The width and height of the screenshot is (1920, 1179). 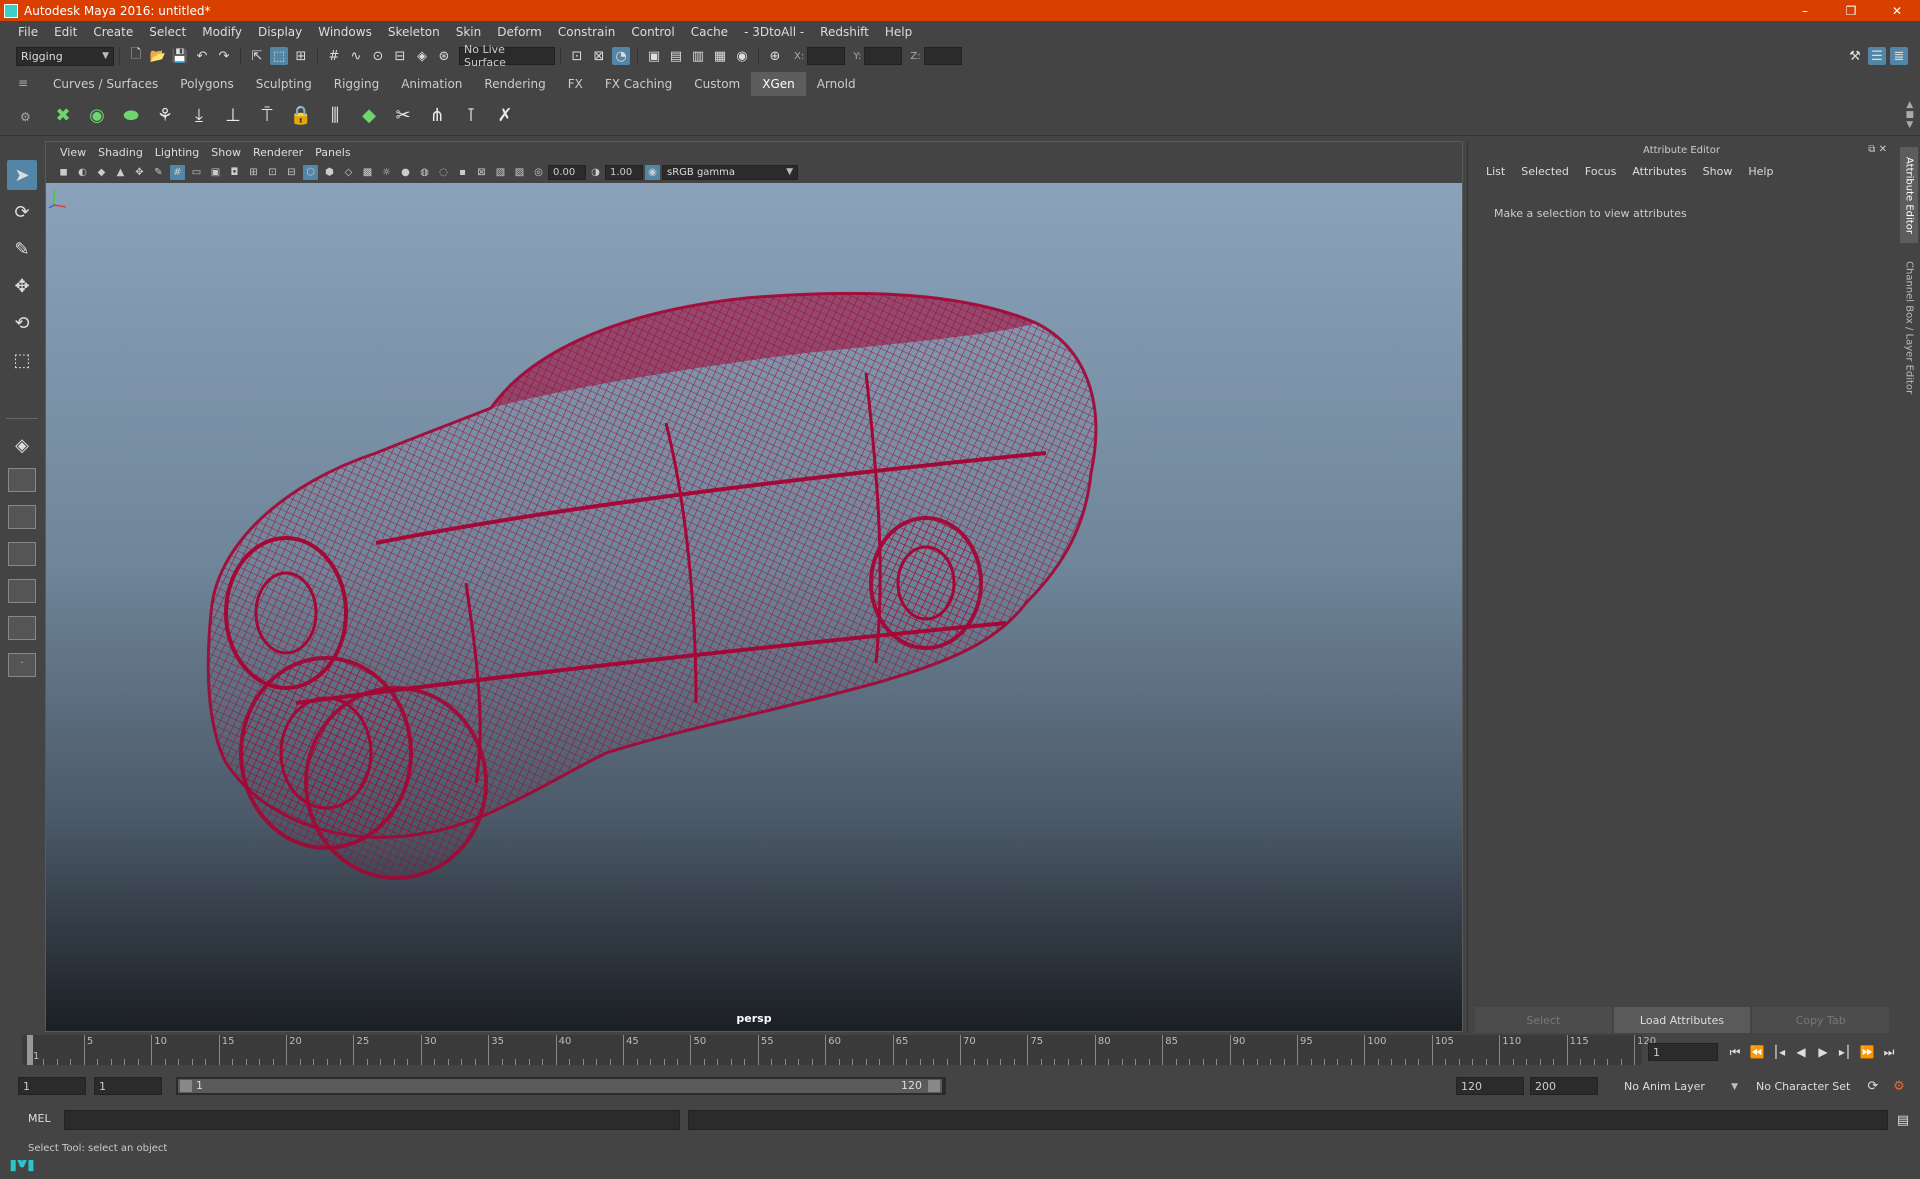 What do you see at coordinates (97, 115) in the screenshot?
I see `xgen-preview-icon: ◉` at bounding box center [97, 115].